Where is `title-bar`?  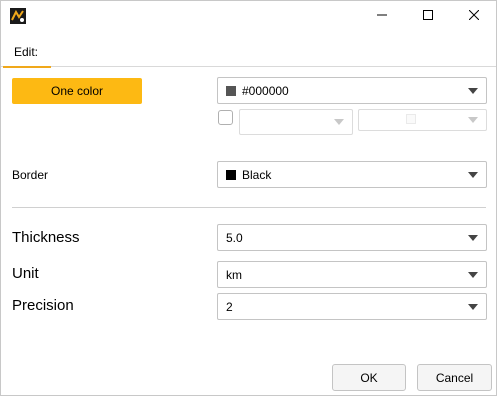 title-bar is located at coordinates (248, 16).